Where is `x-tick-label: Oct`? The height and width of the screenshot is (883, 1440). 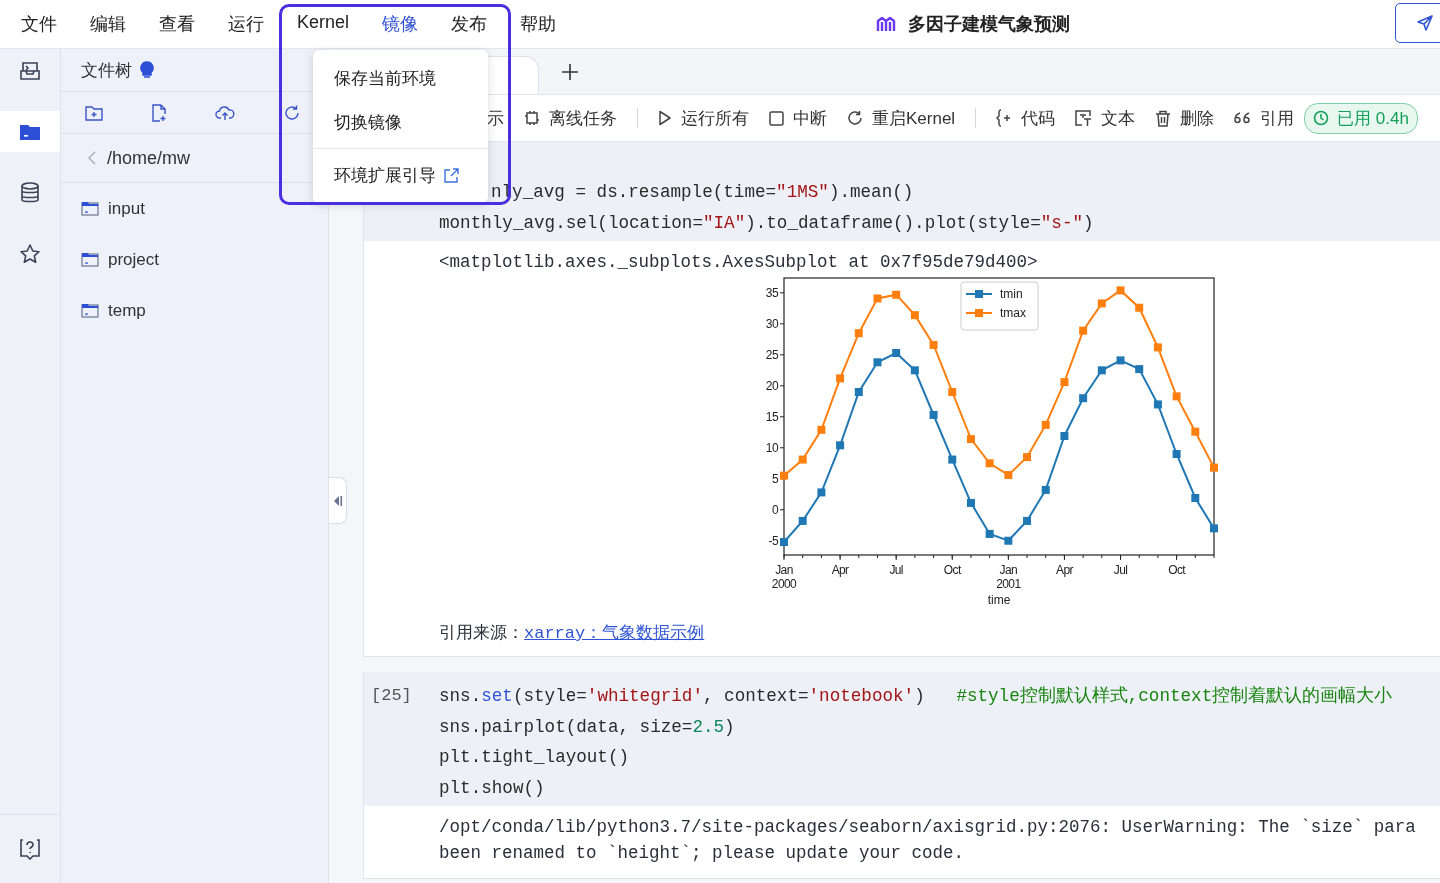 x-tick-label: Oct is located at coordinates (1177, 565).